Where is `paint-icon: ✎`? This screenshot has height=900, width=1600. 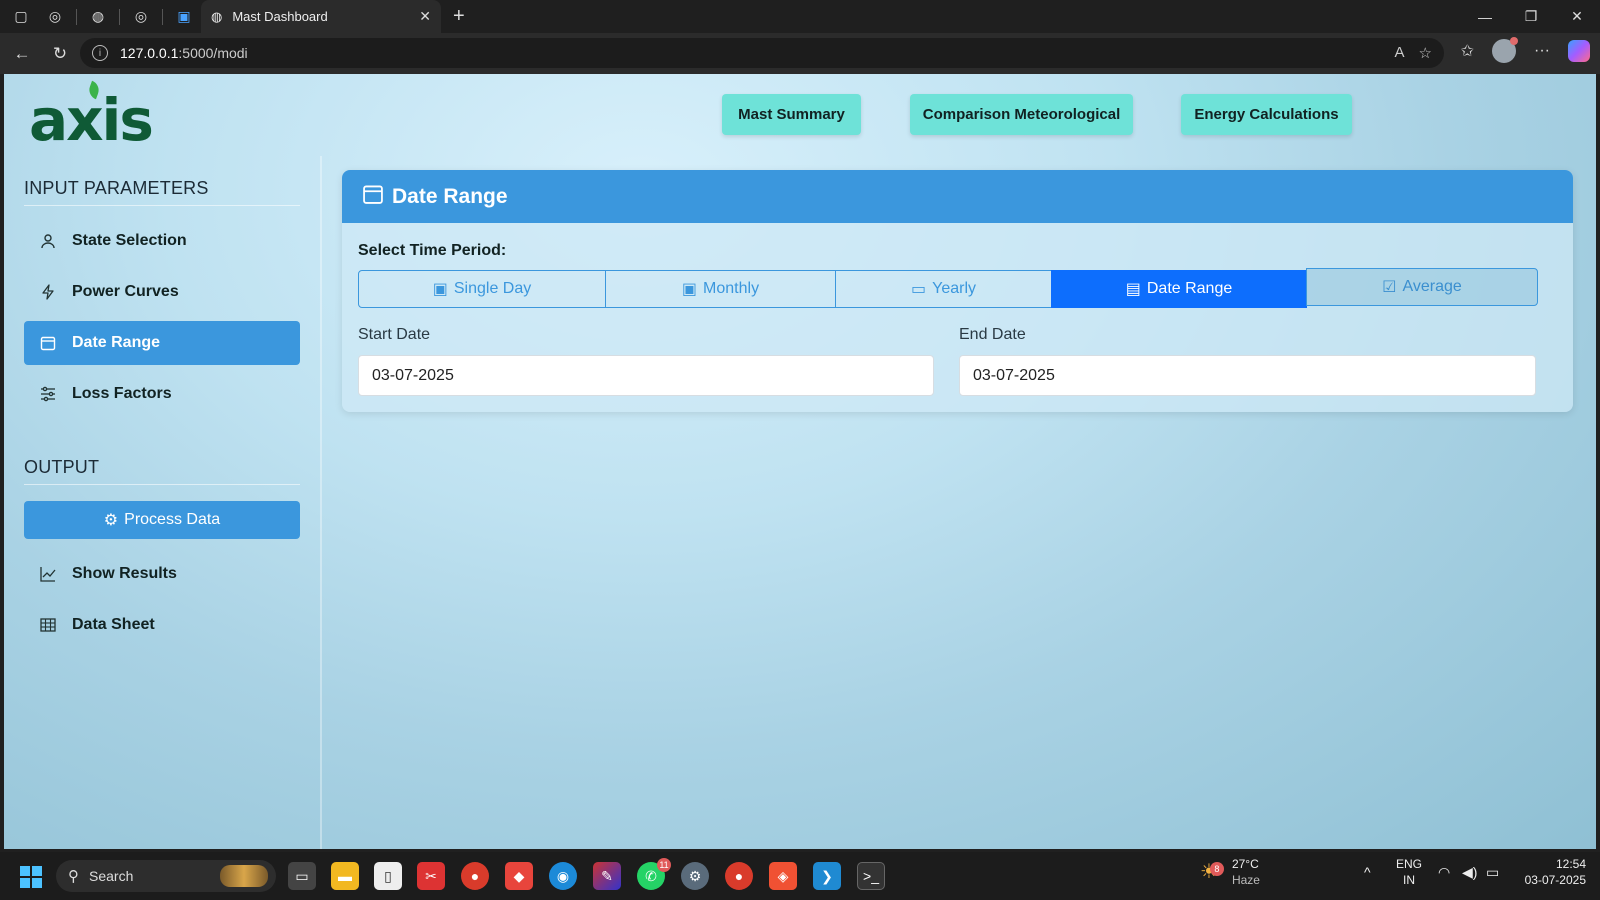
paint-icon: ✎ is located at coordinates (607, 876).